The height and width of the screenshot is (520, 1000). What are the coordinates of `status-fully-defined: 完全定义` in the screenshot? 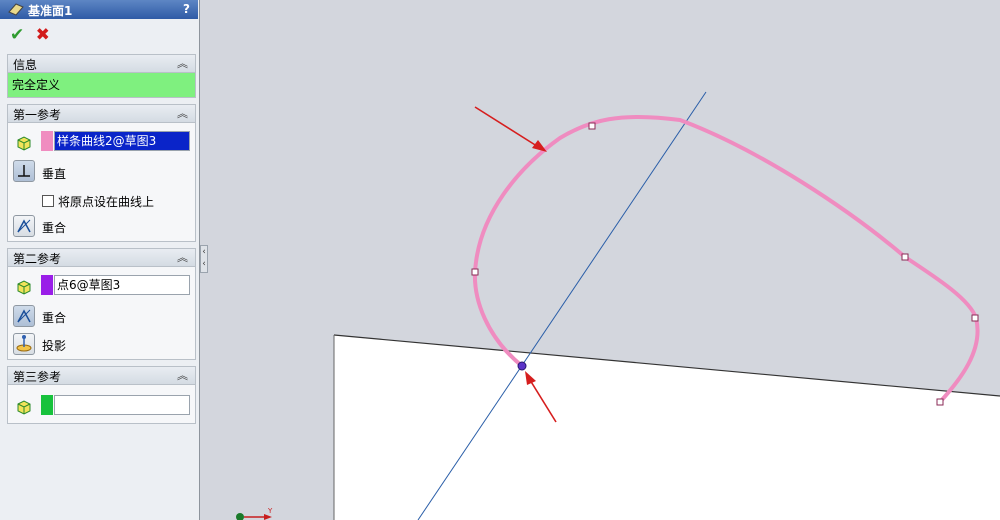 It's located at (101, 85).